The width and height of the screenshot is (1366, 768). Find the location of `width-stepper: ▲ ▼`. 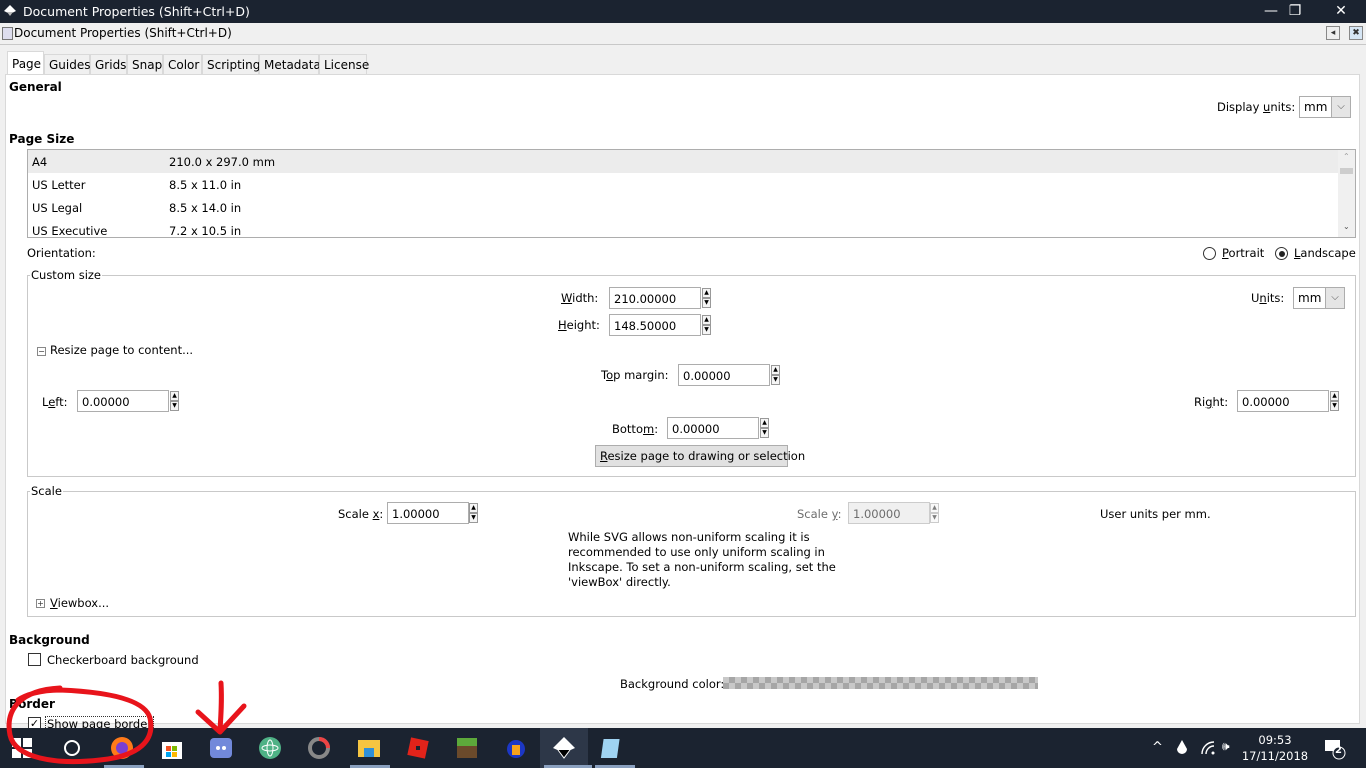

width-stepper: ▲ ▼ is located at coordinates (706, 298).